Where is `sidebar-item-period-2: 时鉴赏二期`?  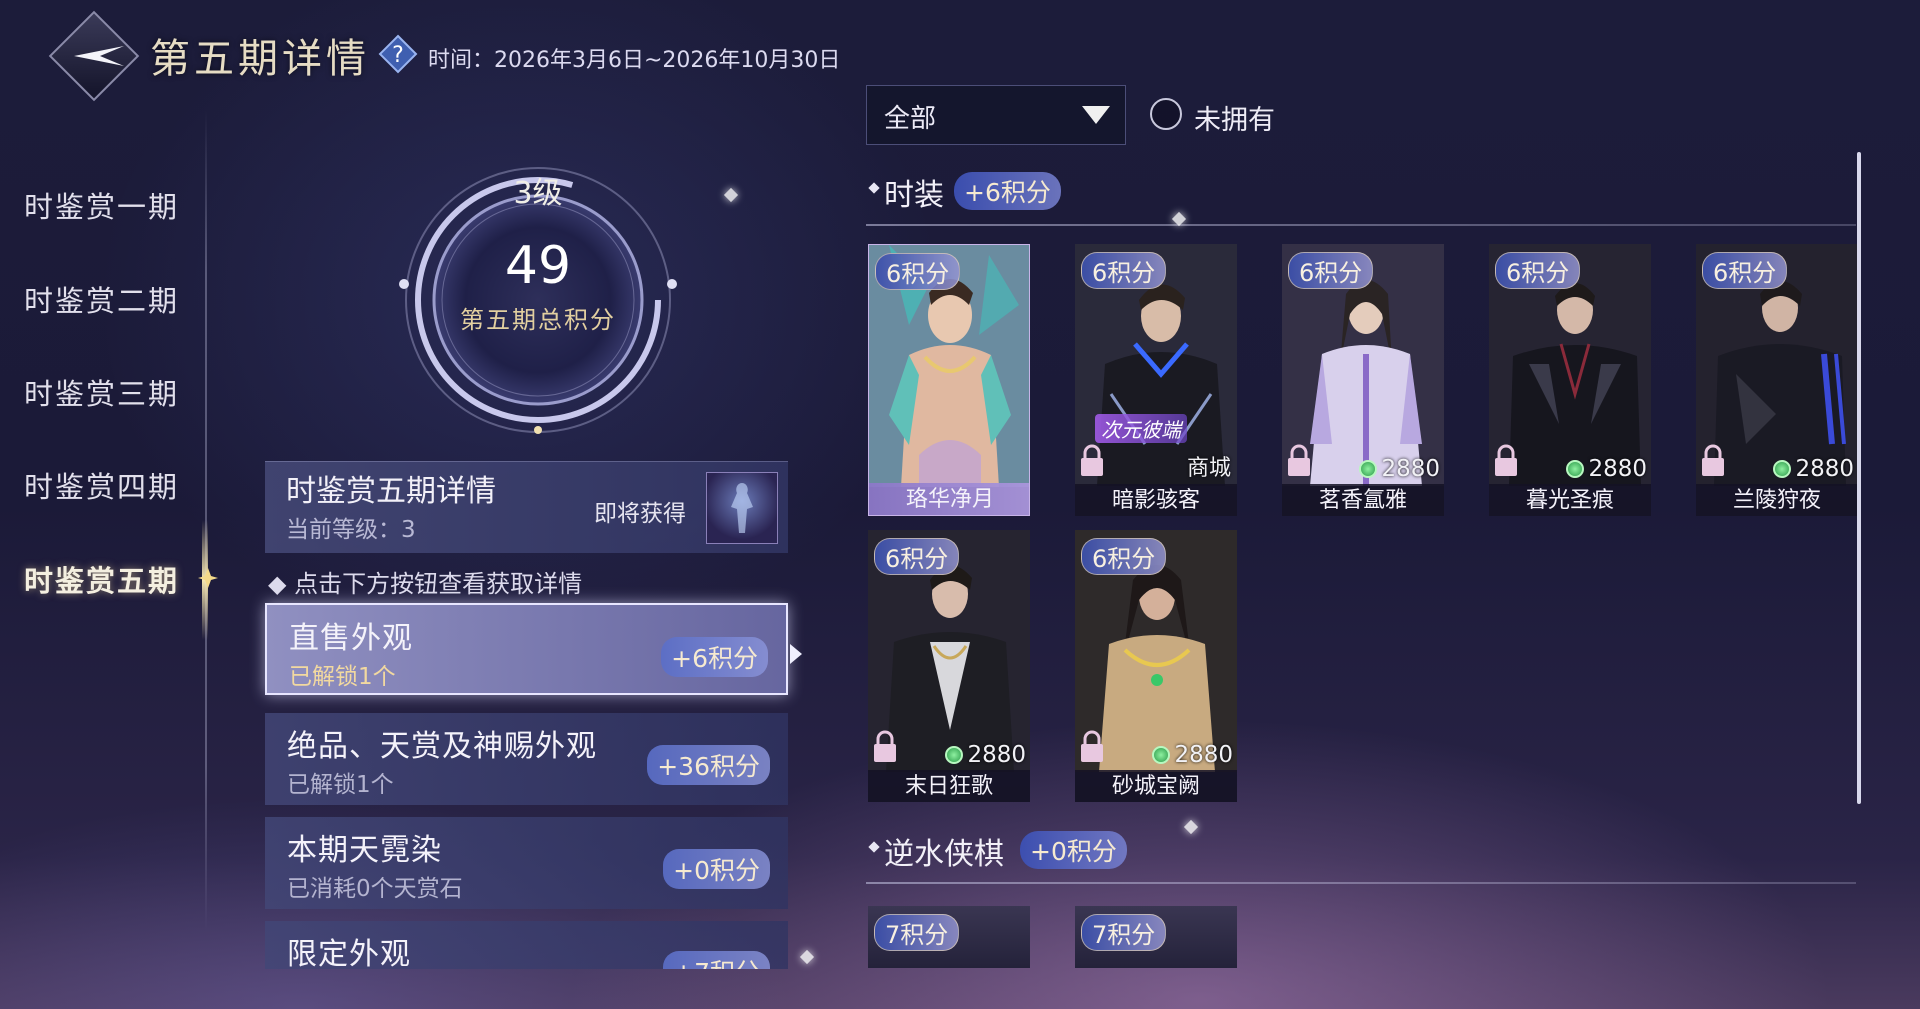
sidebar-item-period-2: 时鉴赏二期 is located at coordinates (101, 299).